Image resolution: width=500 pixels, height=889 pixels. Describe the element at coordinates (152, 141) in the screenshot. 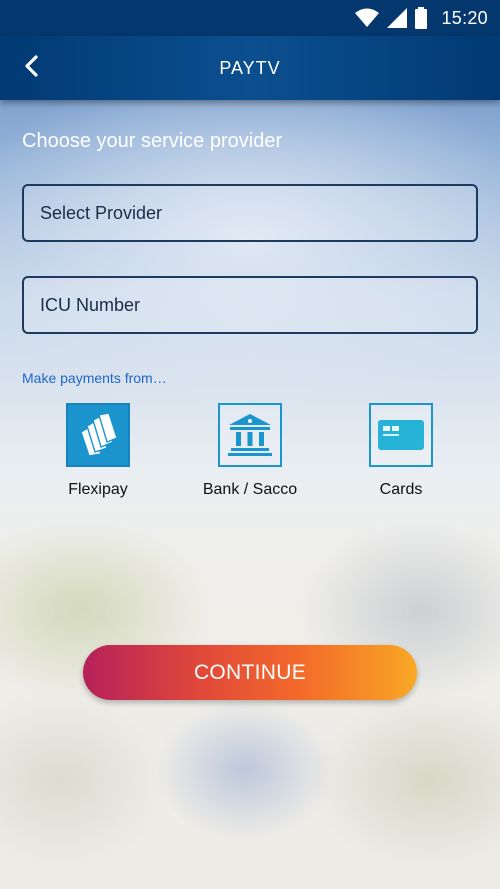

I see `section-heading: Choose your service provider` at that location.